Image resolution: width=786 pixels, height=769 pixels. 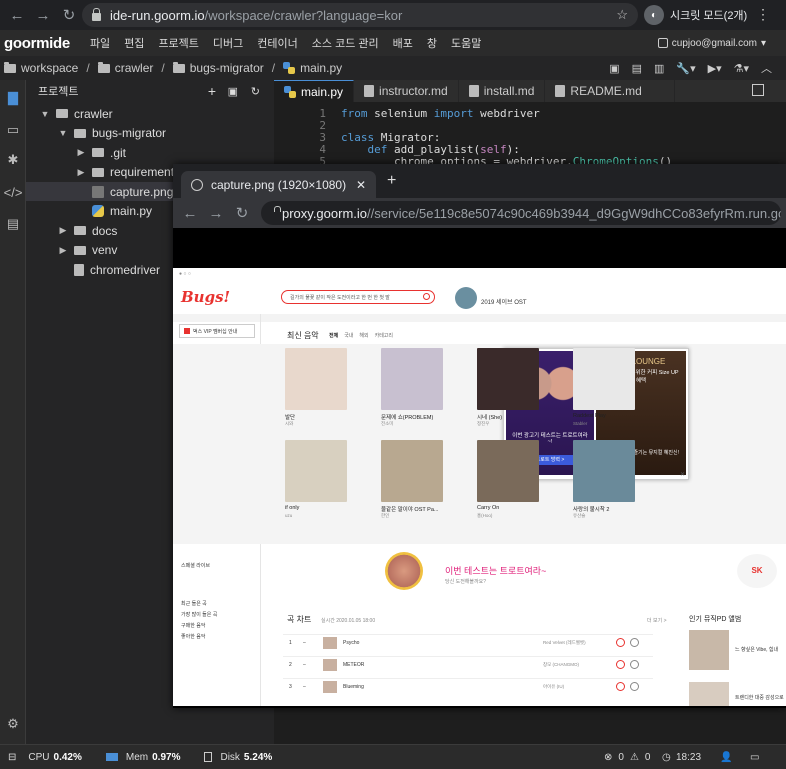 What do you see at coordinates (292, 508) in the screenshot?
I see `album-title: if only` at bounding box center [292, 508].